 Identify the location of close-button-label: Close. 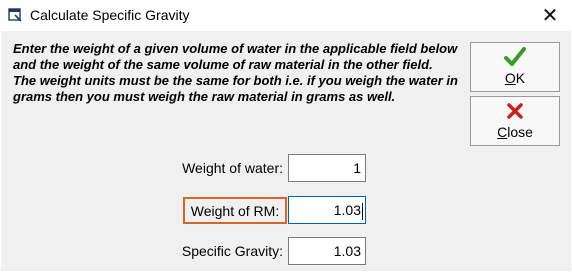
(515, 132).